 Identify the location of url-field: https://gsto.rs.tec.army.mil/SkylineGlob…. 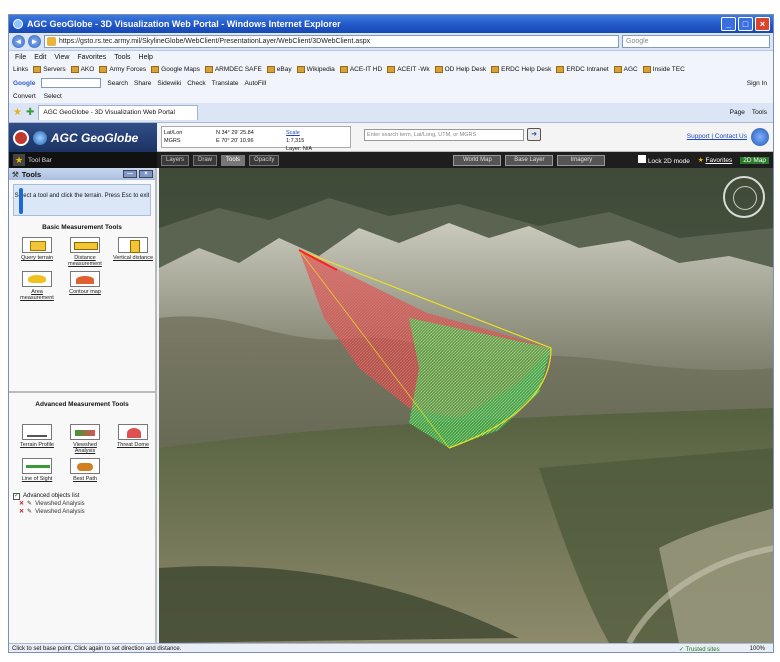
(331, 41).